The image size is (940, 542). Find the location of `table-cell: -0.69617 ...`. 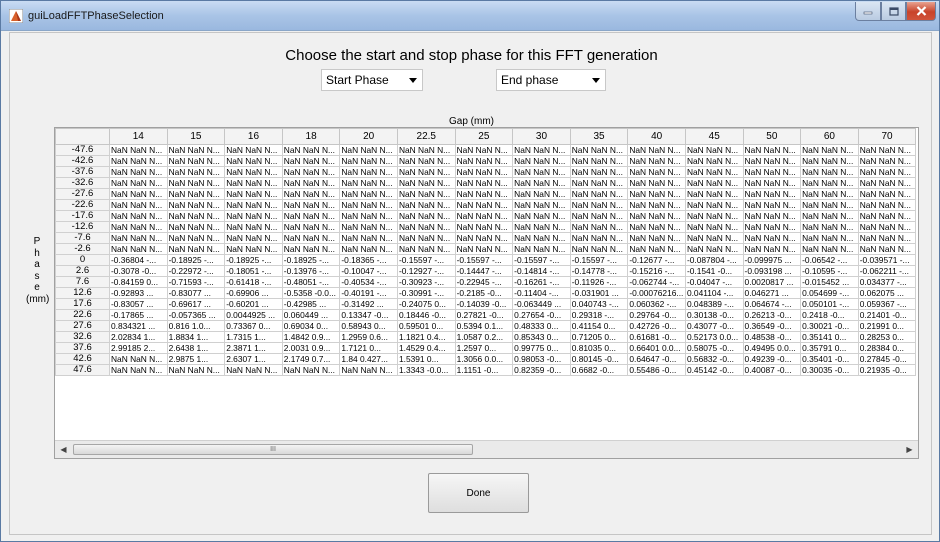

table-cell: -0.69617 ... is located at coordinates (196, 304).